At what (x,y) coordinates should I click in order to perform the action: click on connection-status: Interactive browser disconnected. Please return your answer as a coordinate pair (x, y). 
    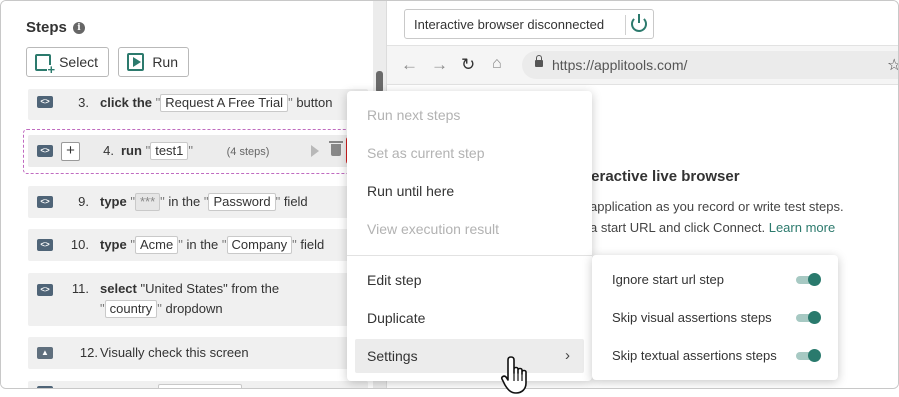
    Looking at the image, I should click on (529, 24).